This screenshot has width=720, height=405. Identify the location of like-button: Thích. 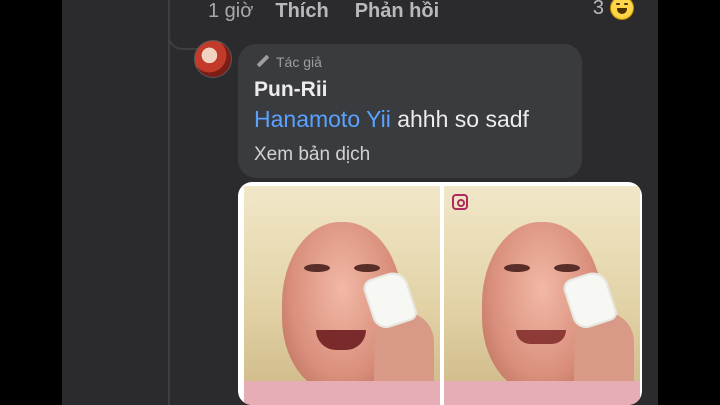
(301, 11).